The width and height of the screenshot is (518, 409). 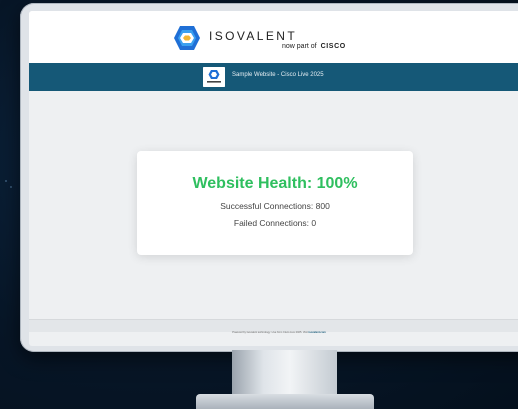 I want to click on brand-name: ISOVALENT, so click(x=253, y=36).